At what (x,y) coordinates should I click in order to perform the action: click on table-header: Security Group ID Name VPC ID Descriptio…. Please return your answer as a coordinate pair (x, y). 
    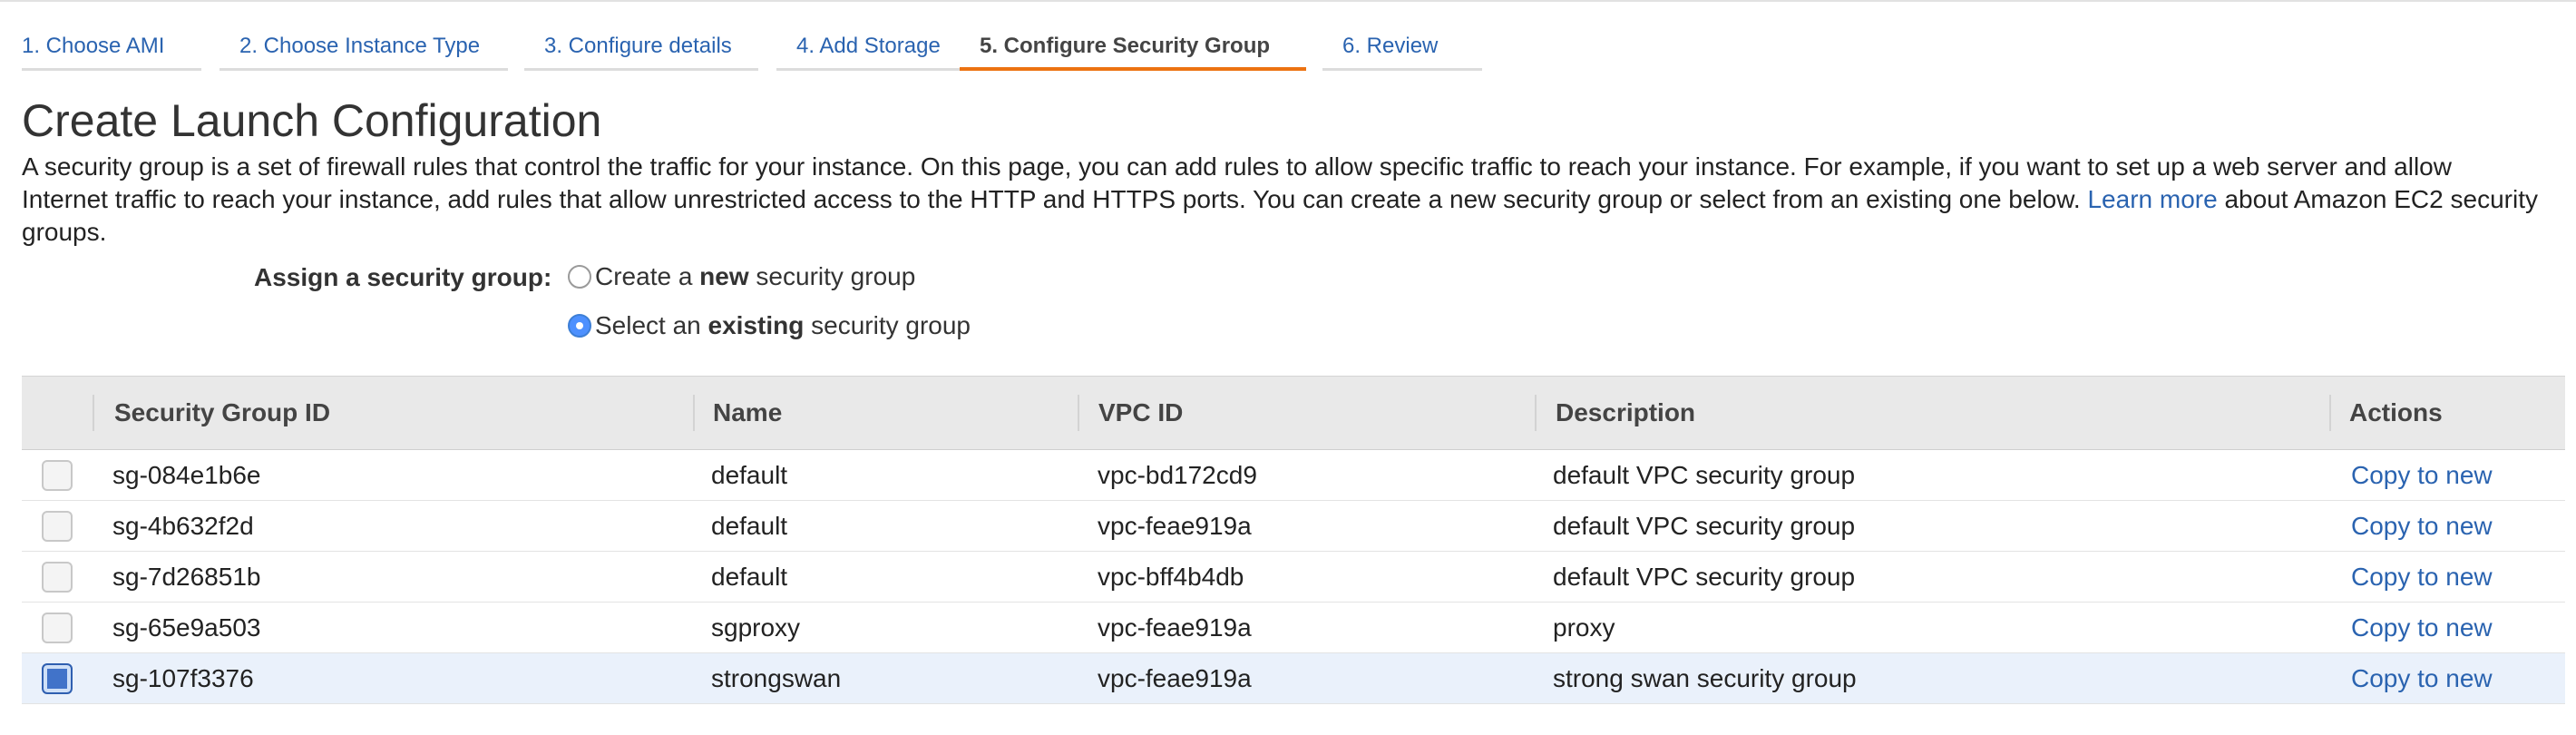
    Looking at the image, I should click on (1293, 413).